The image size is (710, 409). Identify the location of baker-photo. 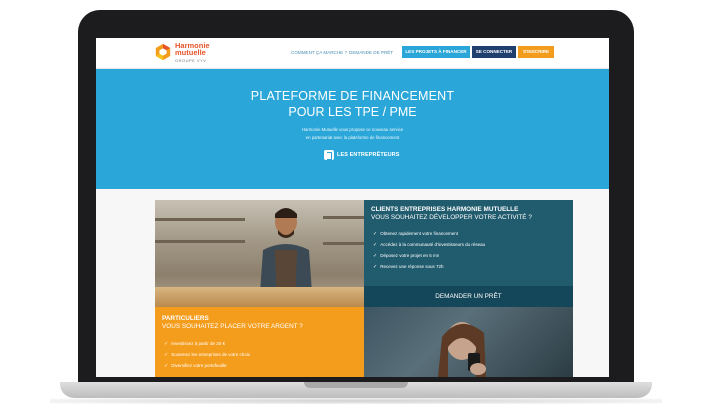
(259, 253).